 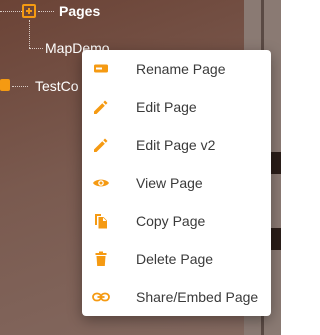 What do you see at coordinates (171, 221) in the screenshot?
I see `menu-item-label: Copy Page` at bounding box center [171, 221].